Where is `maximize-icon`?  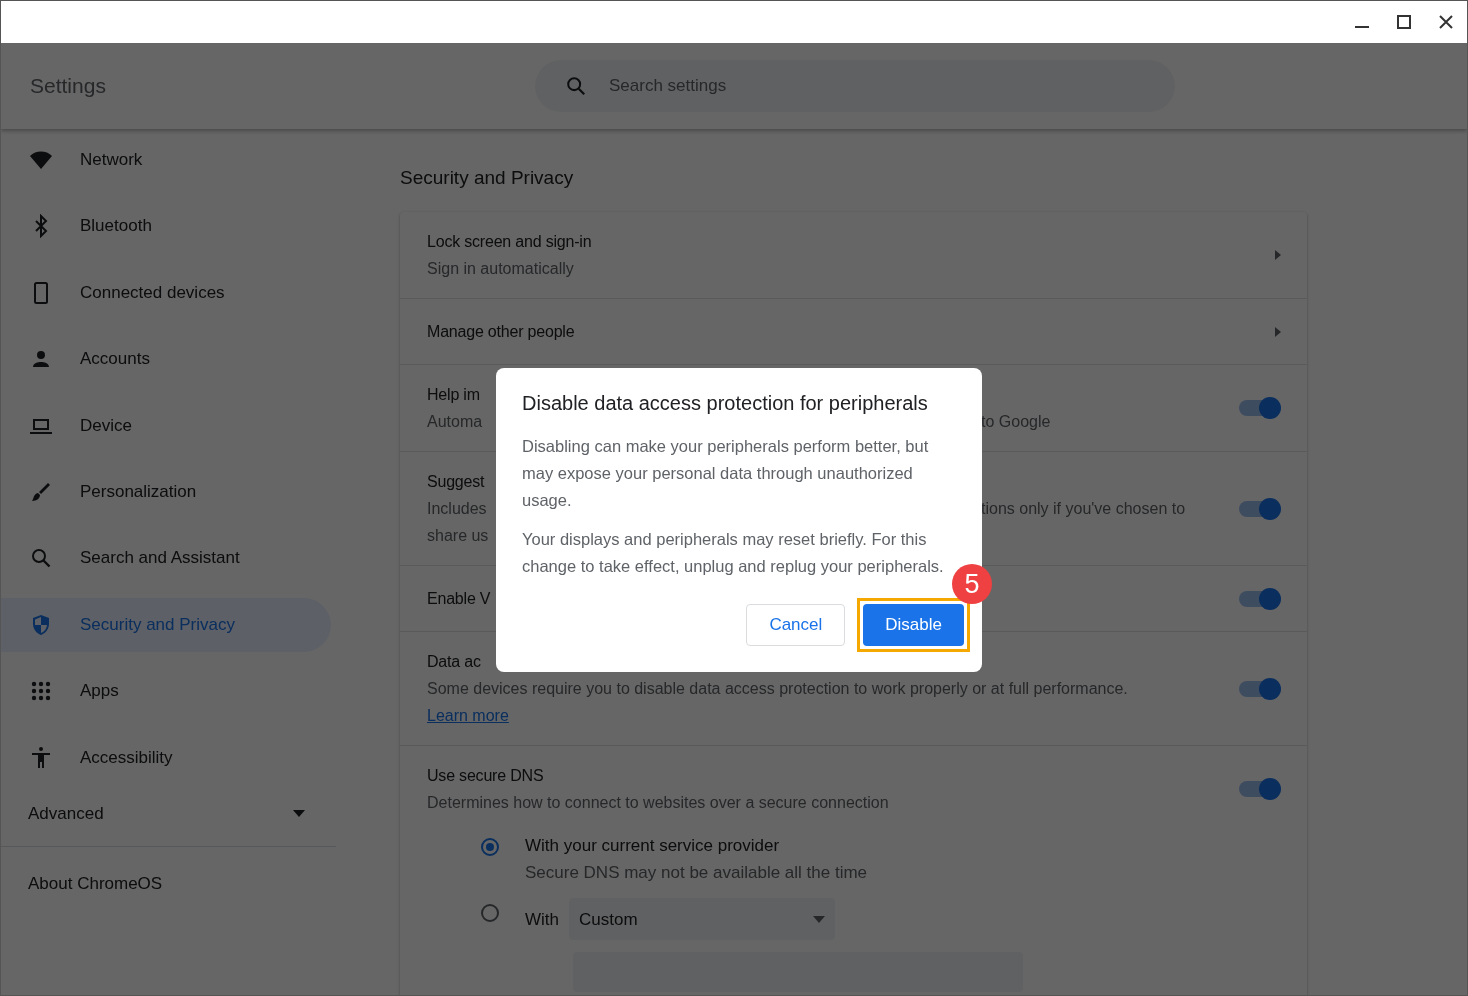
maximize-icon is located at coordinates (1404, 22).